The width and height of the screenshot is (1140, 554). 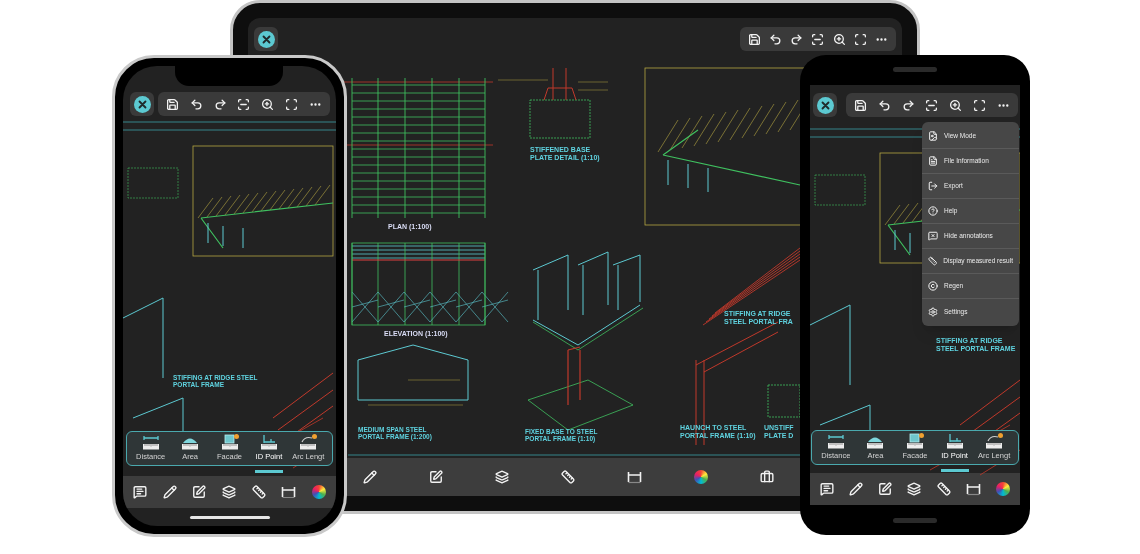 What do you see at coordinates (933, 236) in the screenshot?
I see `comment-cross-icon` at bounding box center [933, 236].